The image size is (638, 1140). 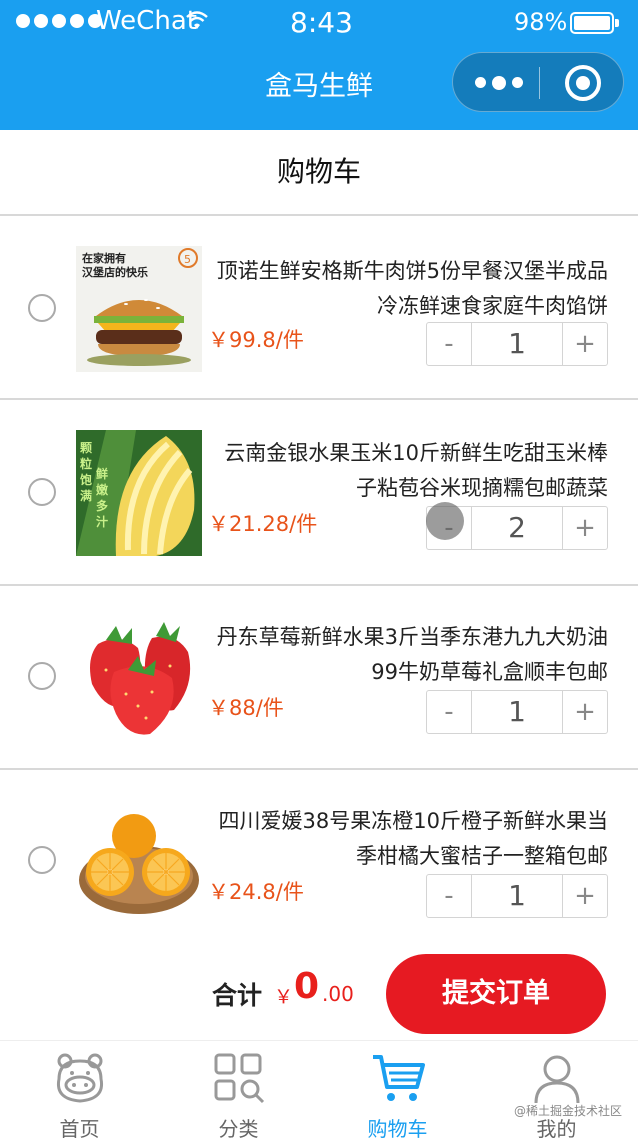 What do you see at coordinates (406, 471) in the screenshot?
I see `product-name: 云南金银水果玉米10斤新鲜生吃甜玉米棒子粘苞谷米现摘糯包邮蔬菜` at bounding box center [406, 471].